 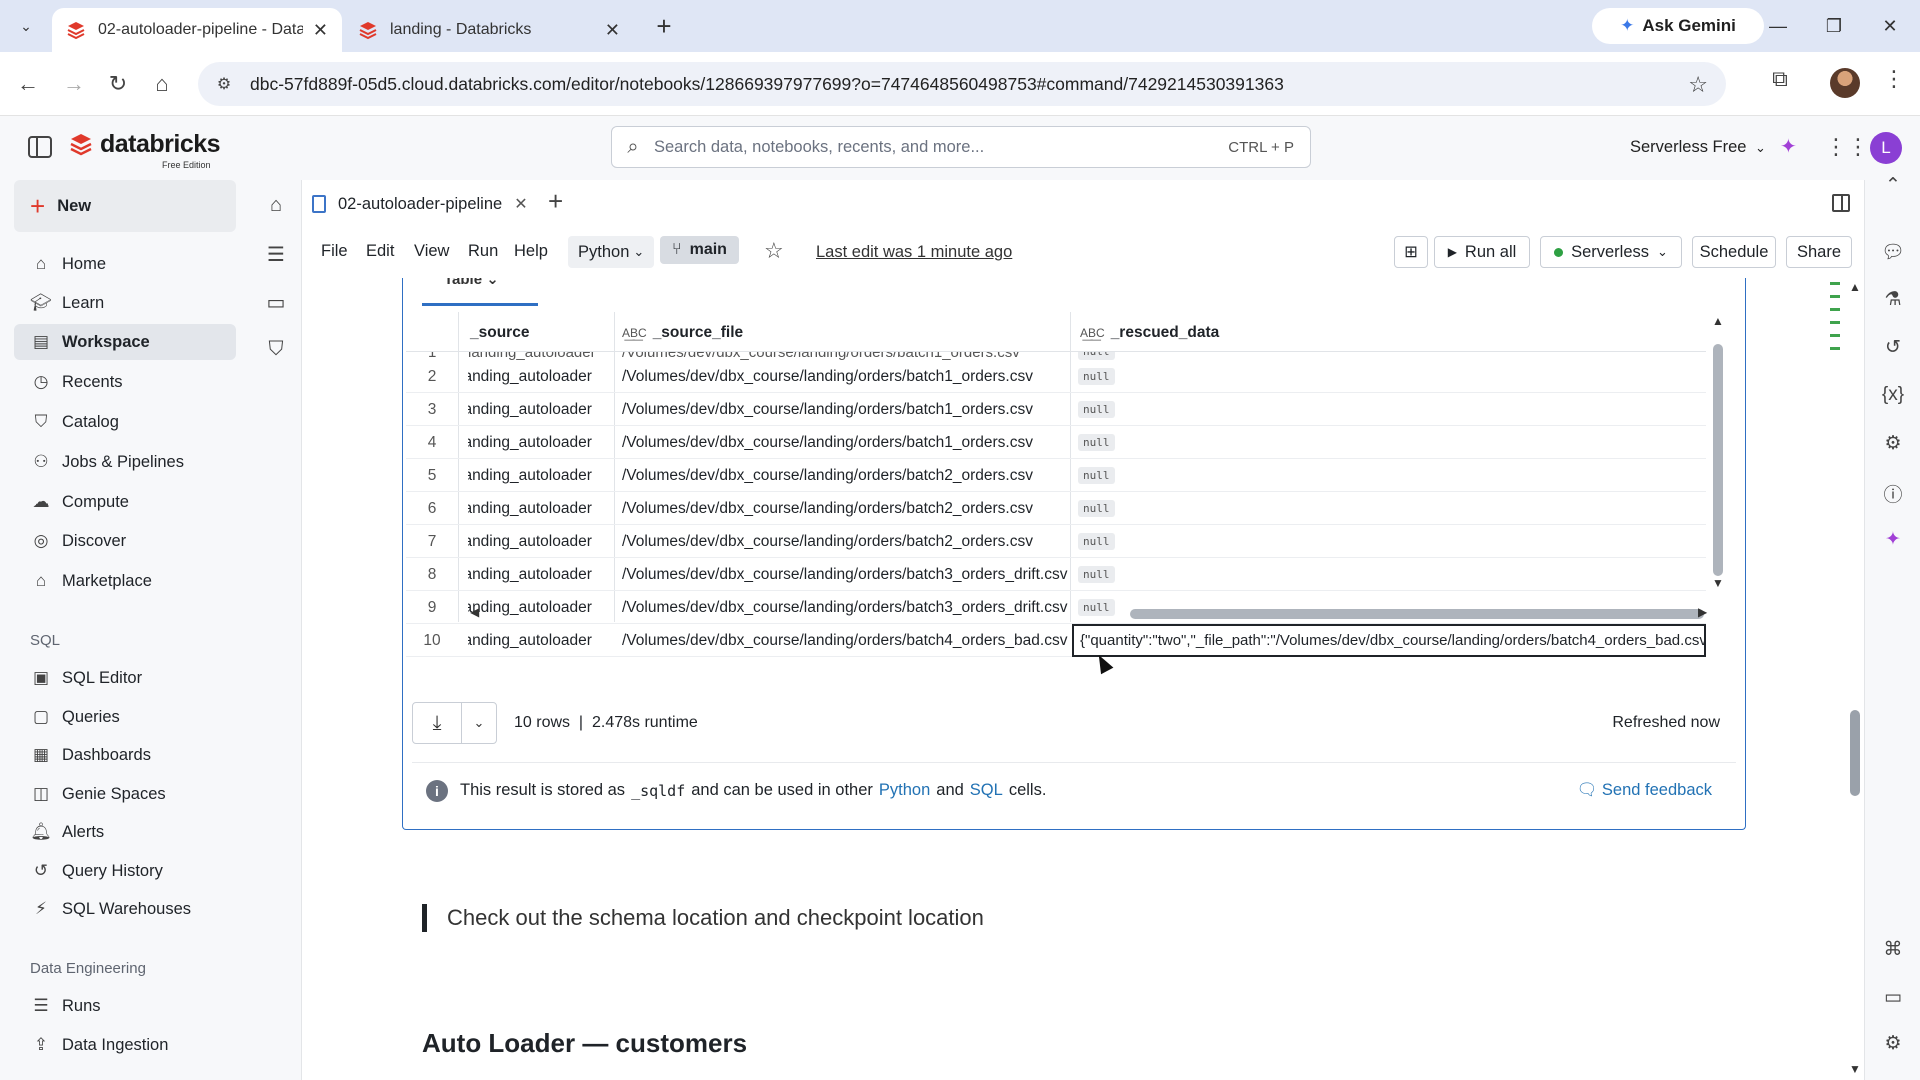 I want to click on sidebar-item-runs: ☰ Runs, so click(x=125, y=1006).